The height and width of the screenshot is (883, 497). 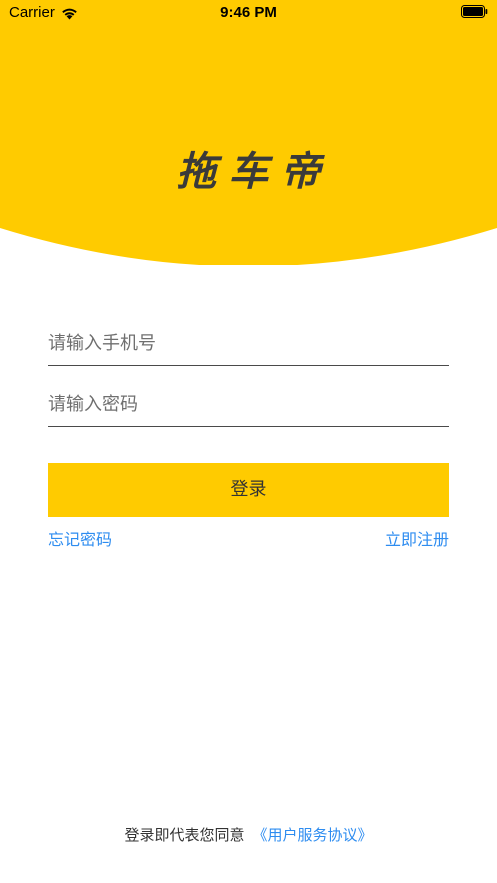 What do you see at coordinates (248, 490) in the screenshot?
I see `login-button: 登录` at bounding box center [248, 490].